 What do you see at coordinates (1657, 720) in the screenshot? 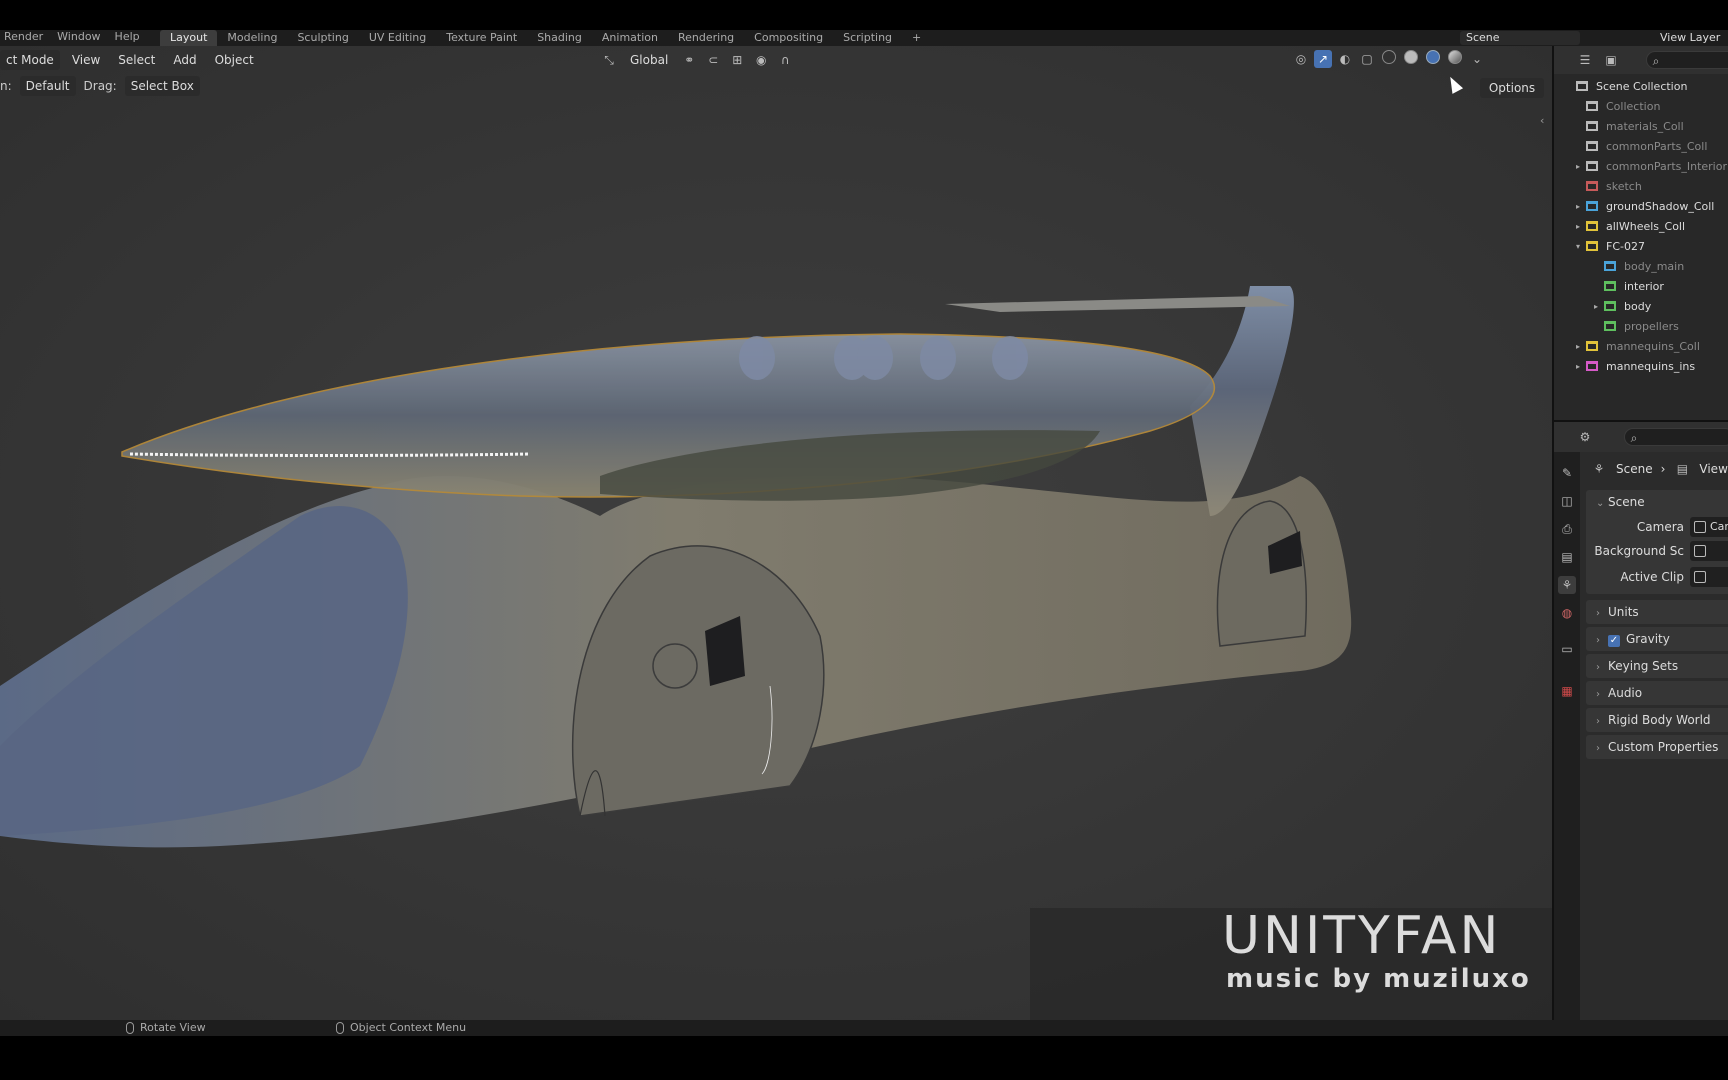
I see `property-panel: › Rigid Body World` at bounding box center [1657, 720].